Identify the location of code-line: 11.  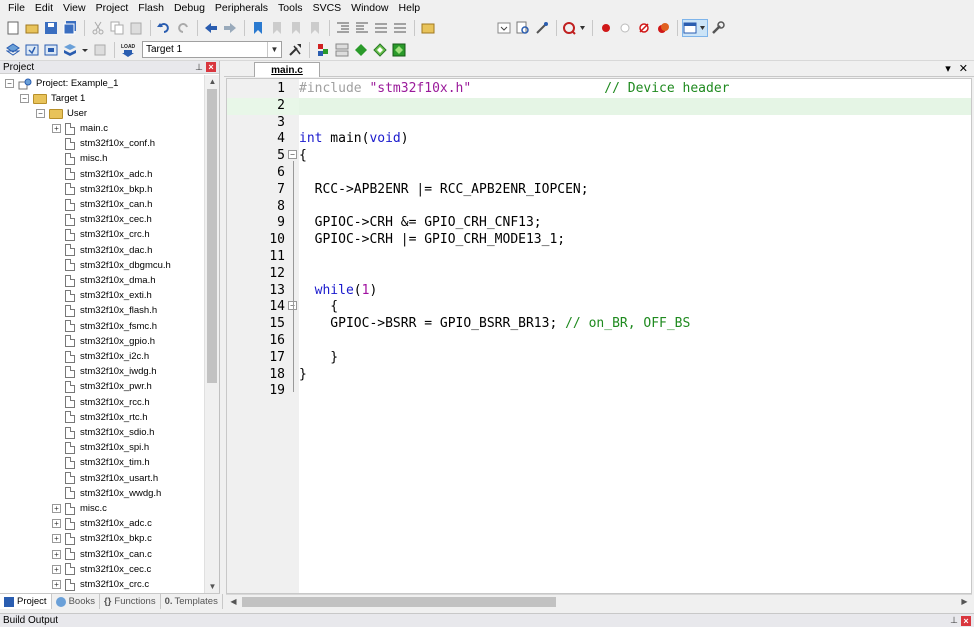
(599, 257).